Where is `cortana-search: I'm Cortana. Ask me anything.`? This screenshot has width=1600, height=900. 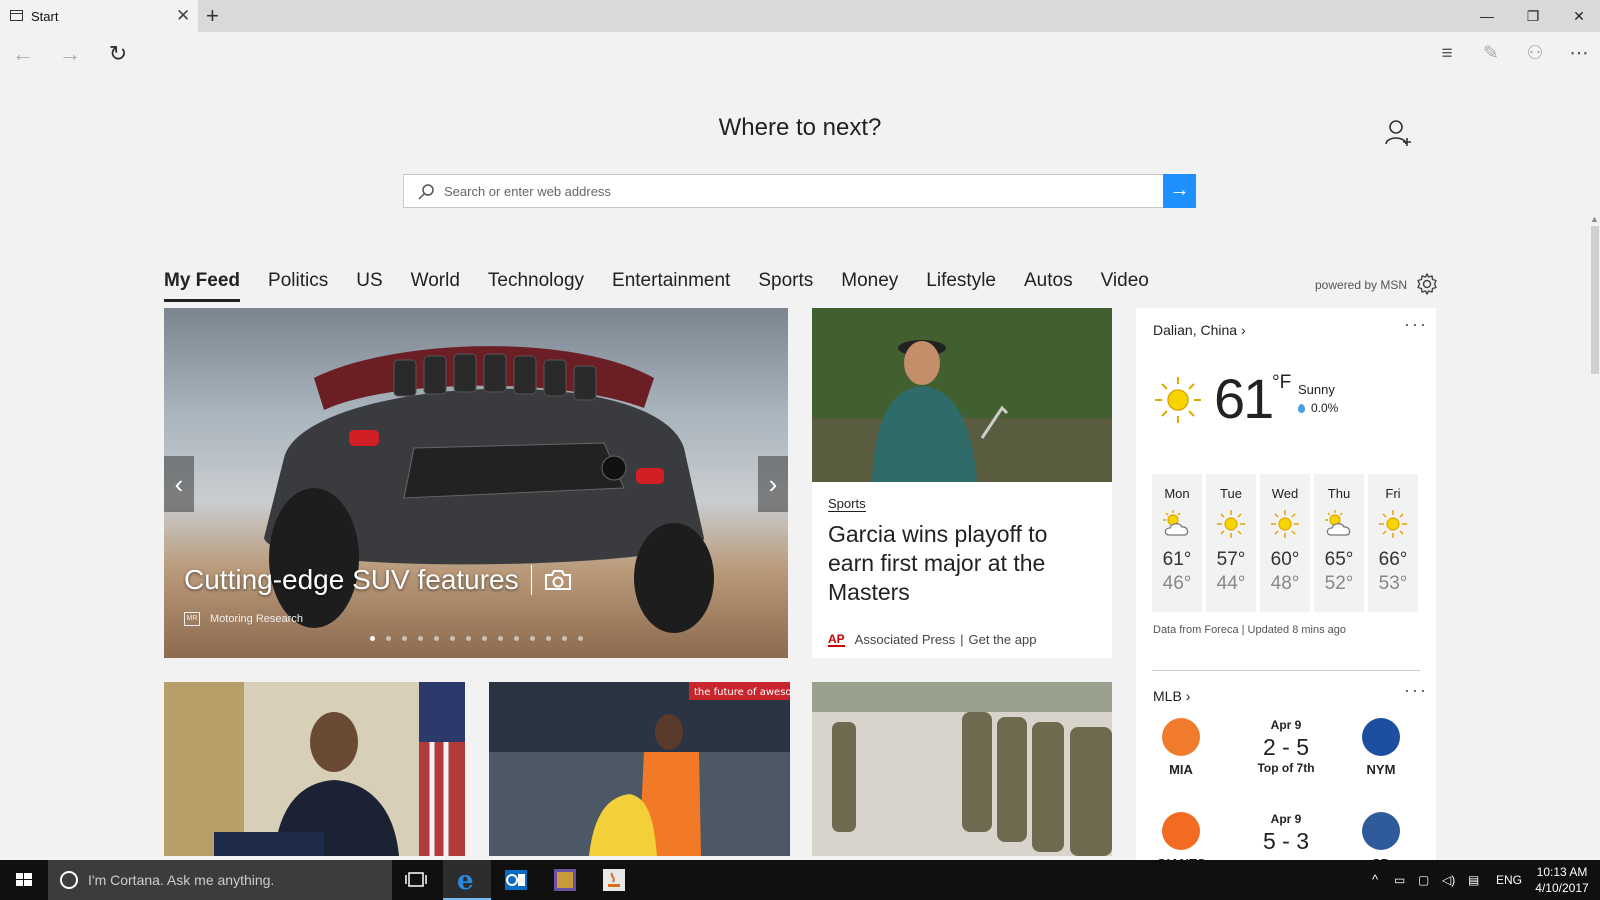 cortana-search: I'm Cortana. Ask me anything. is located at coordinates (220, 880).